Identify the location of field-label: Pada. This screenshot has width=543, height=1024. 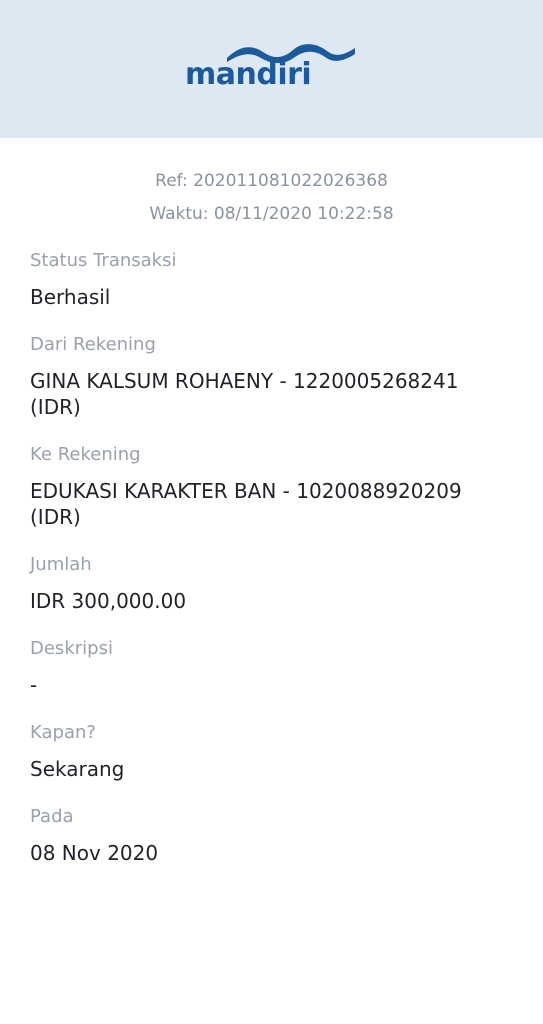
(52, 816).